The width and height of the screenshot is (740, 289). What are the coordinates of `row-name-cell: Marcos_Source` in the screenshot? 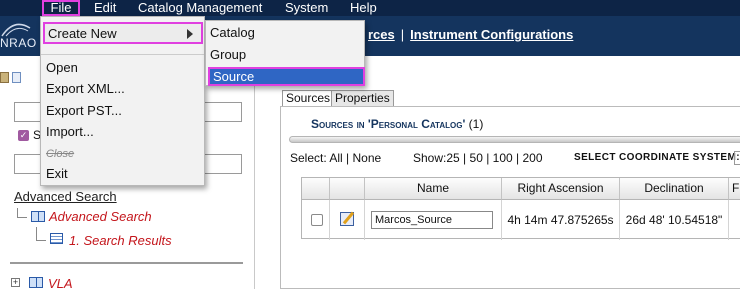 It's located at (433, 220).